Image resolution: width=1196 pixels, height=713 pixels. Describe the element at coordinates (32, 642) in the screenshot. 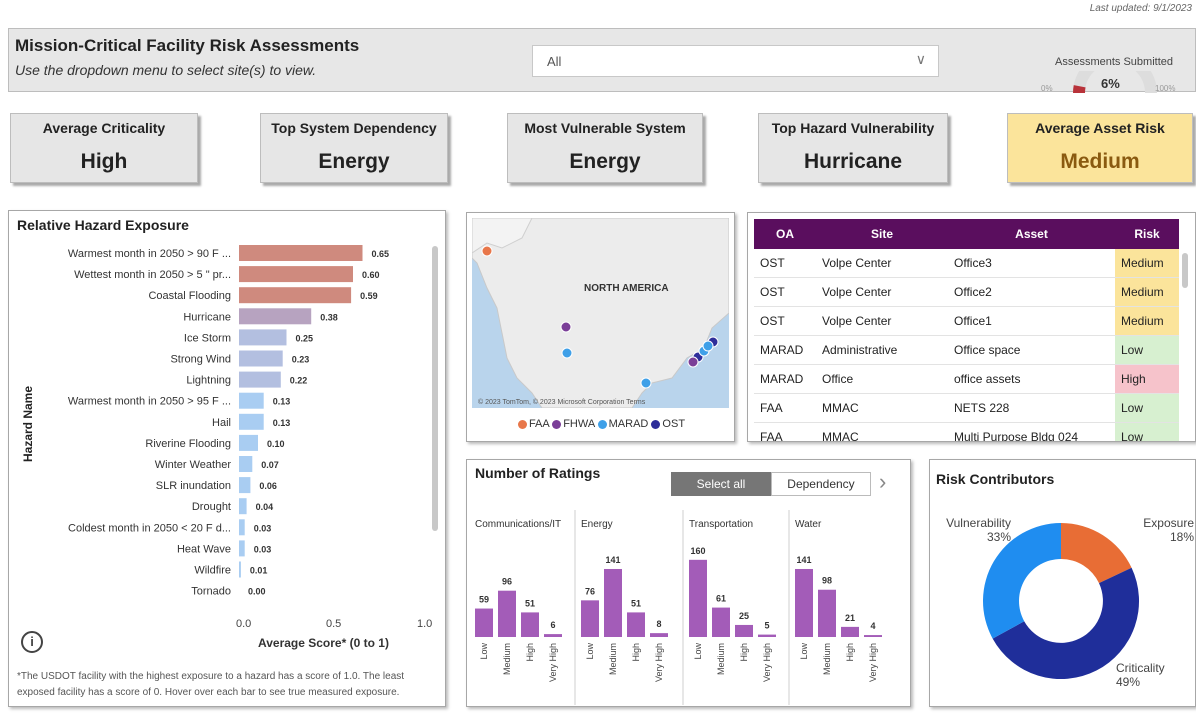

I see `info-icon: i` at that location.